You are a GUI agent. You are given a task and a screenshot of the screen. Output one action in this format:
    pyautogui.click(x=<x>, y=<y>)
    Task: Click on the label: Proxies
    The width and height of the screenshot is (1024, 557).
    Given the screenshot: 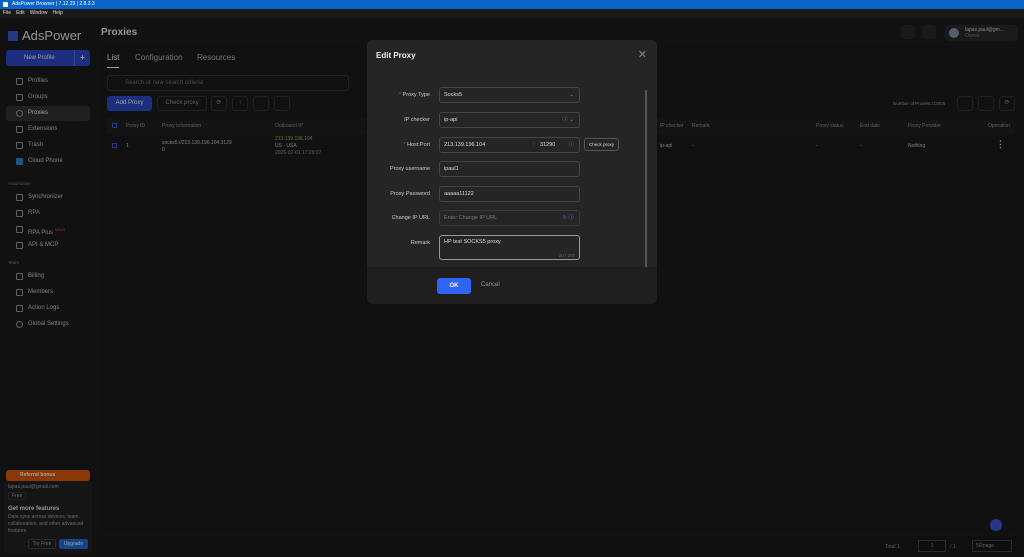 What is the action you would take?
    pyautogui.click(x=38, y=113)
    